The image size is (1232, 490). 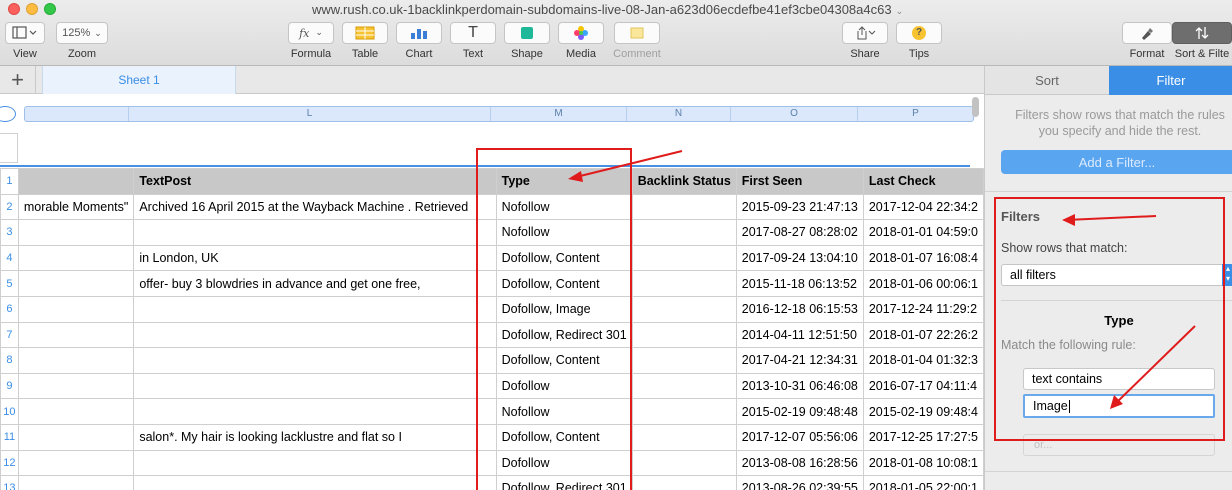 I want to click on cell-first-seen: 2017-09-24 13:04:10, so click(x=799, y=258).